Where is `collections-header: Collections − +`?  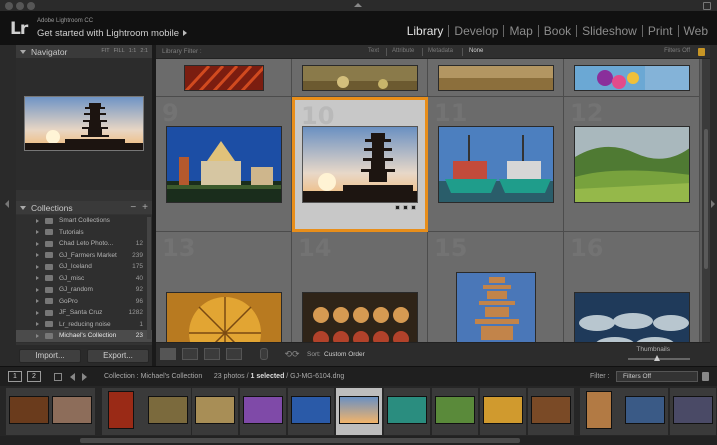 collections-header: Collections − + is located at coordinates (84, 207).